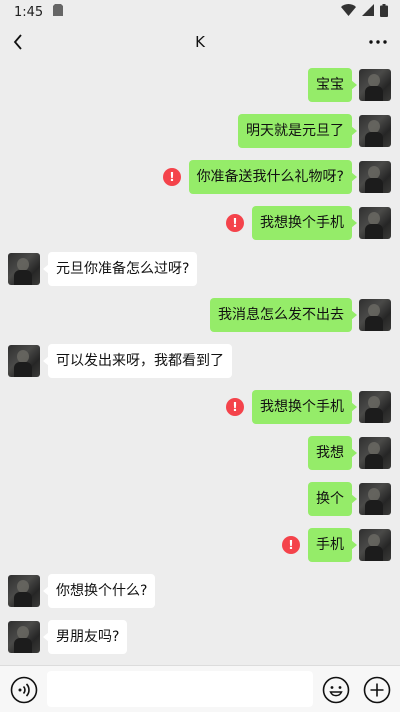  Describe the element at coordinates (200, 12) in the screenshot. I see `status-bar: 1:45` at that location.